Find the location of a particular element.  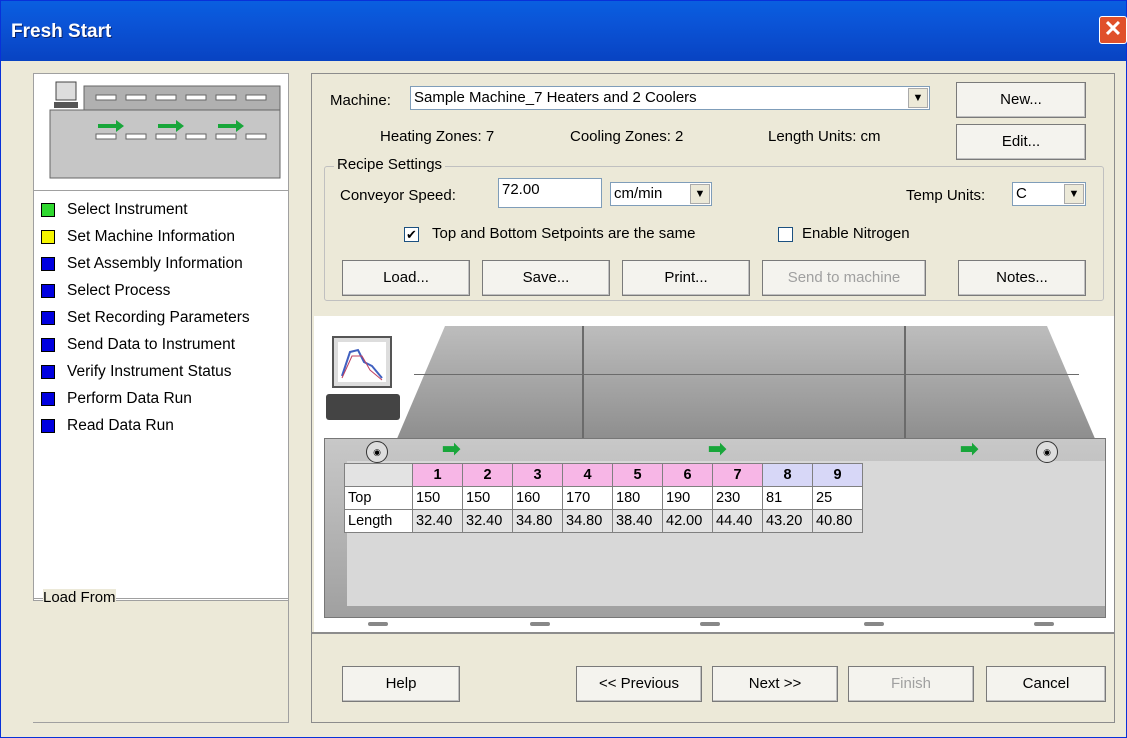

help-button: Help is located at coordinates (401, 684).